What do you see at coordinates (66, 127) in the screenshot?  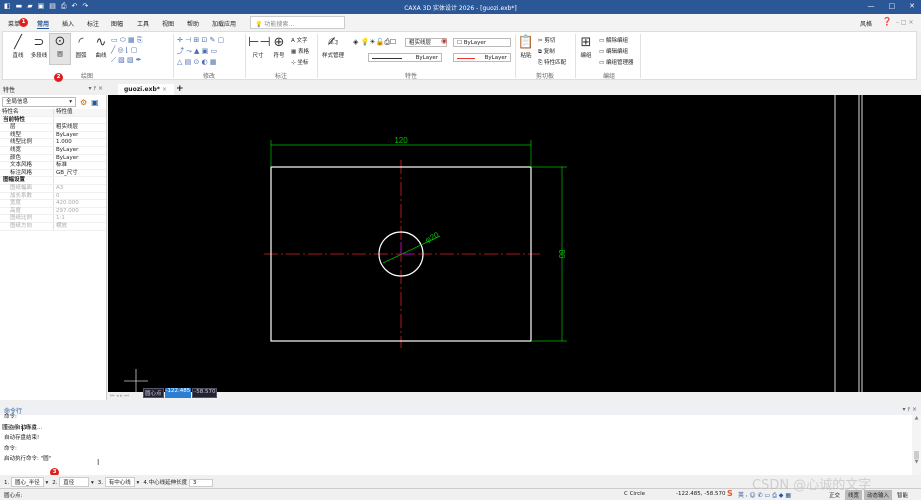 I see `property-value: 粗实线层` at bounding box center [66, 127].